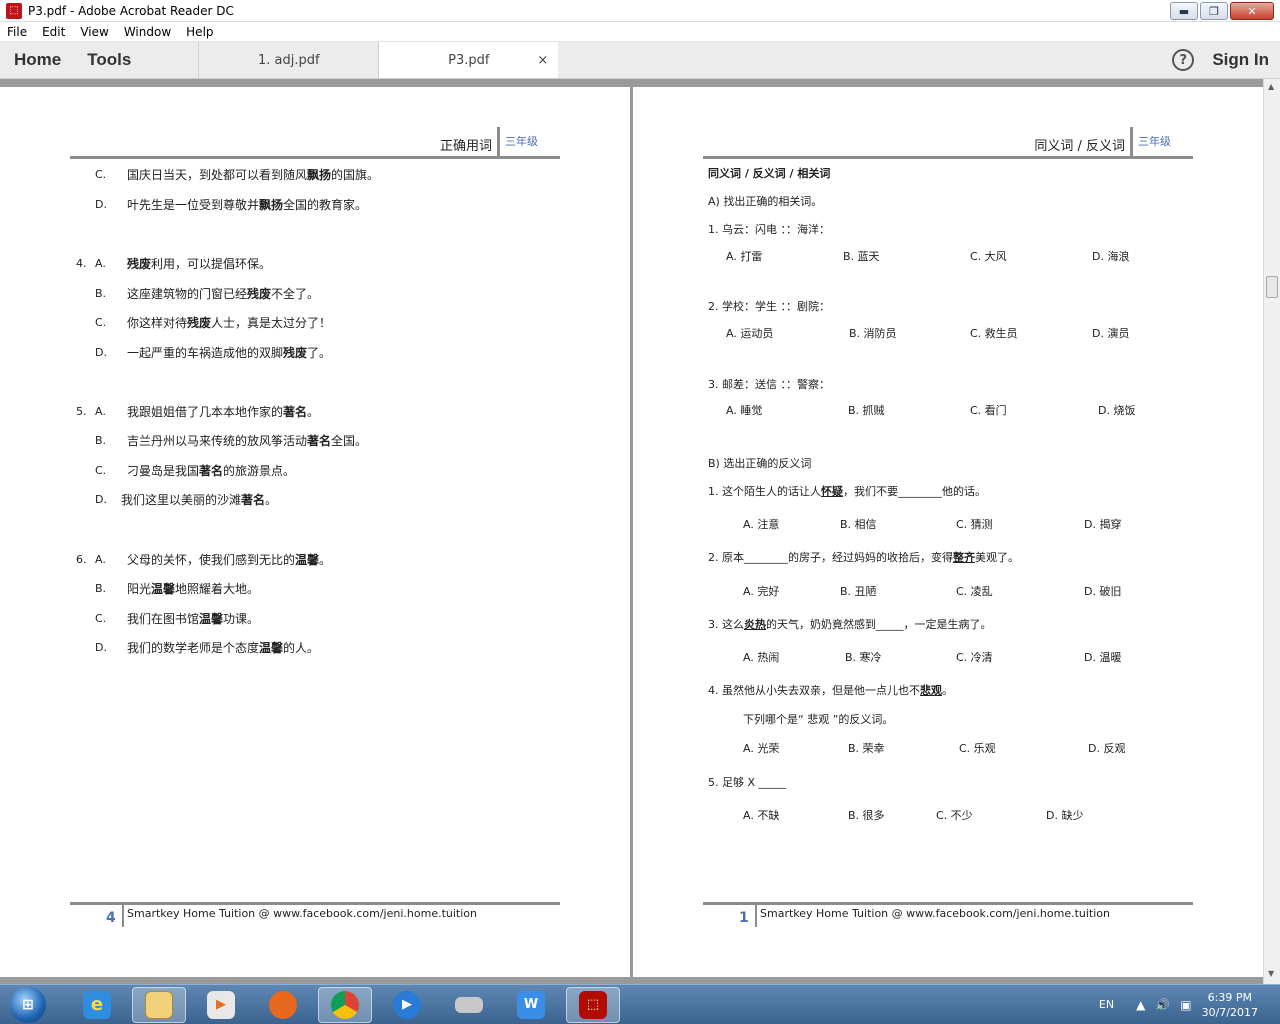 This screenshot has width=1280, height=1024. Describe the element at coordinates (1185, 1005) in the screenshot. I see `network-icon: ▣` at that location.